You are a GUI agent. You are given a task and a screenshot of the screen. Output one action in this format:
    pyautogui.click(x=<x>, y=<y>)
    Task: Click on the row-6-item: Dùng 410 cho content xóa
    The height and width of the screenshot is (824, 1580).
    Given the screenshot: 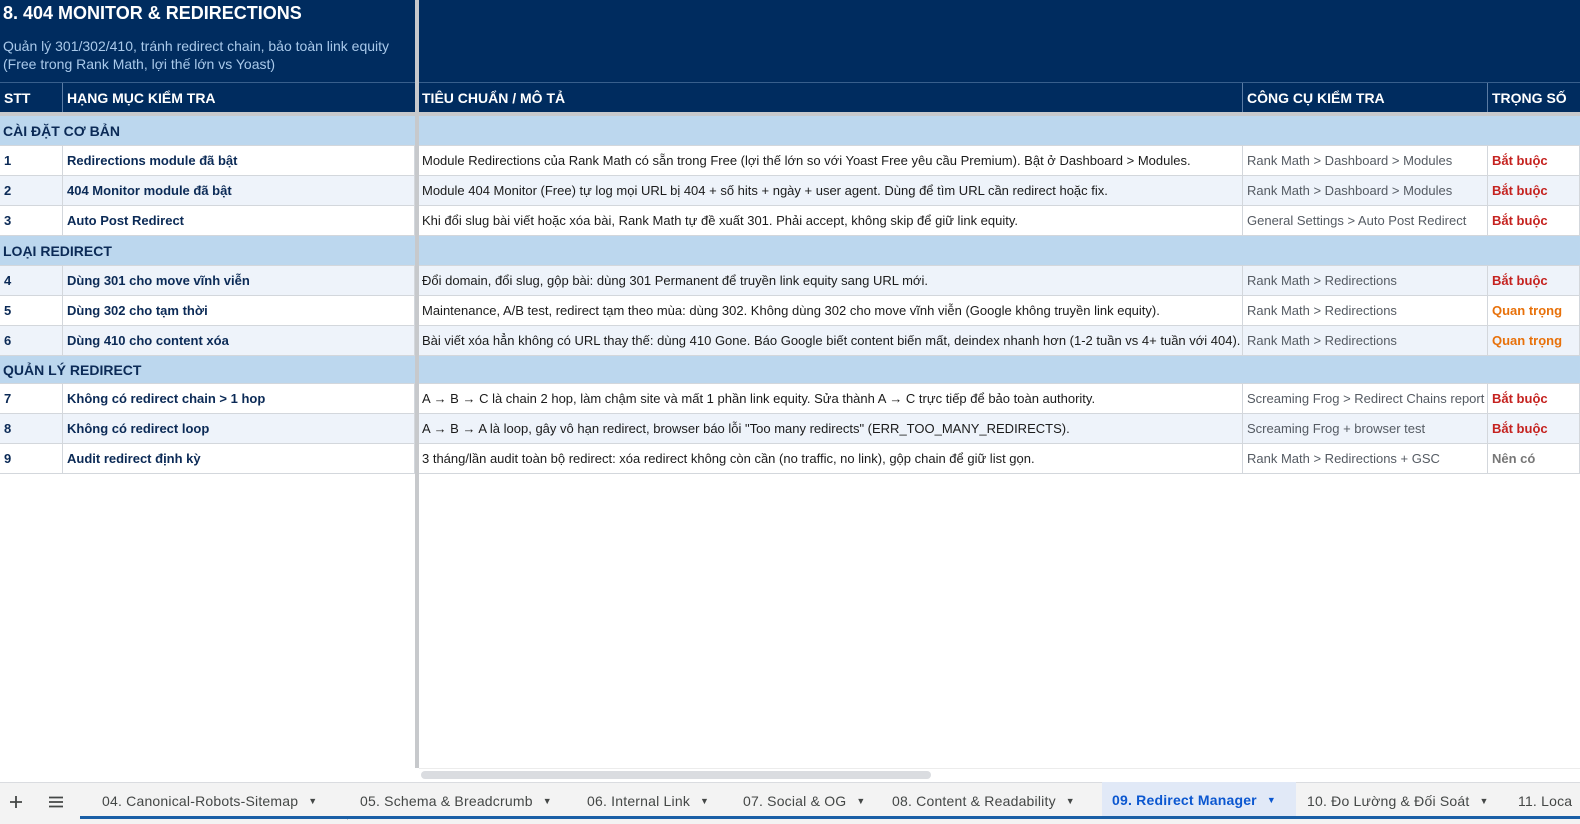 What is the action you would take?
    pyautogui.click(x=239, y=341)
    